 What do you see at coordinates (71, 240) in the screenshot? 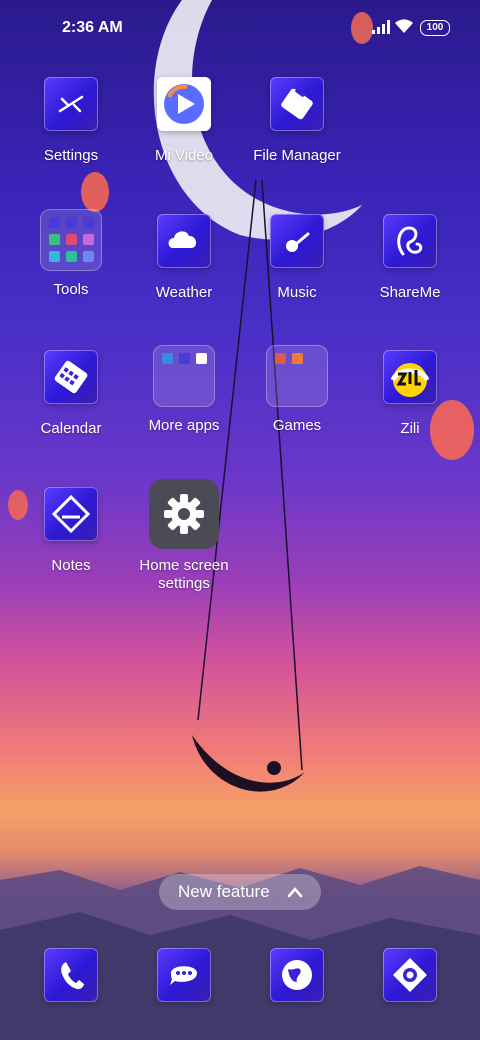
I see `tools-folder-icon` at bounding box center [71, 240].